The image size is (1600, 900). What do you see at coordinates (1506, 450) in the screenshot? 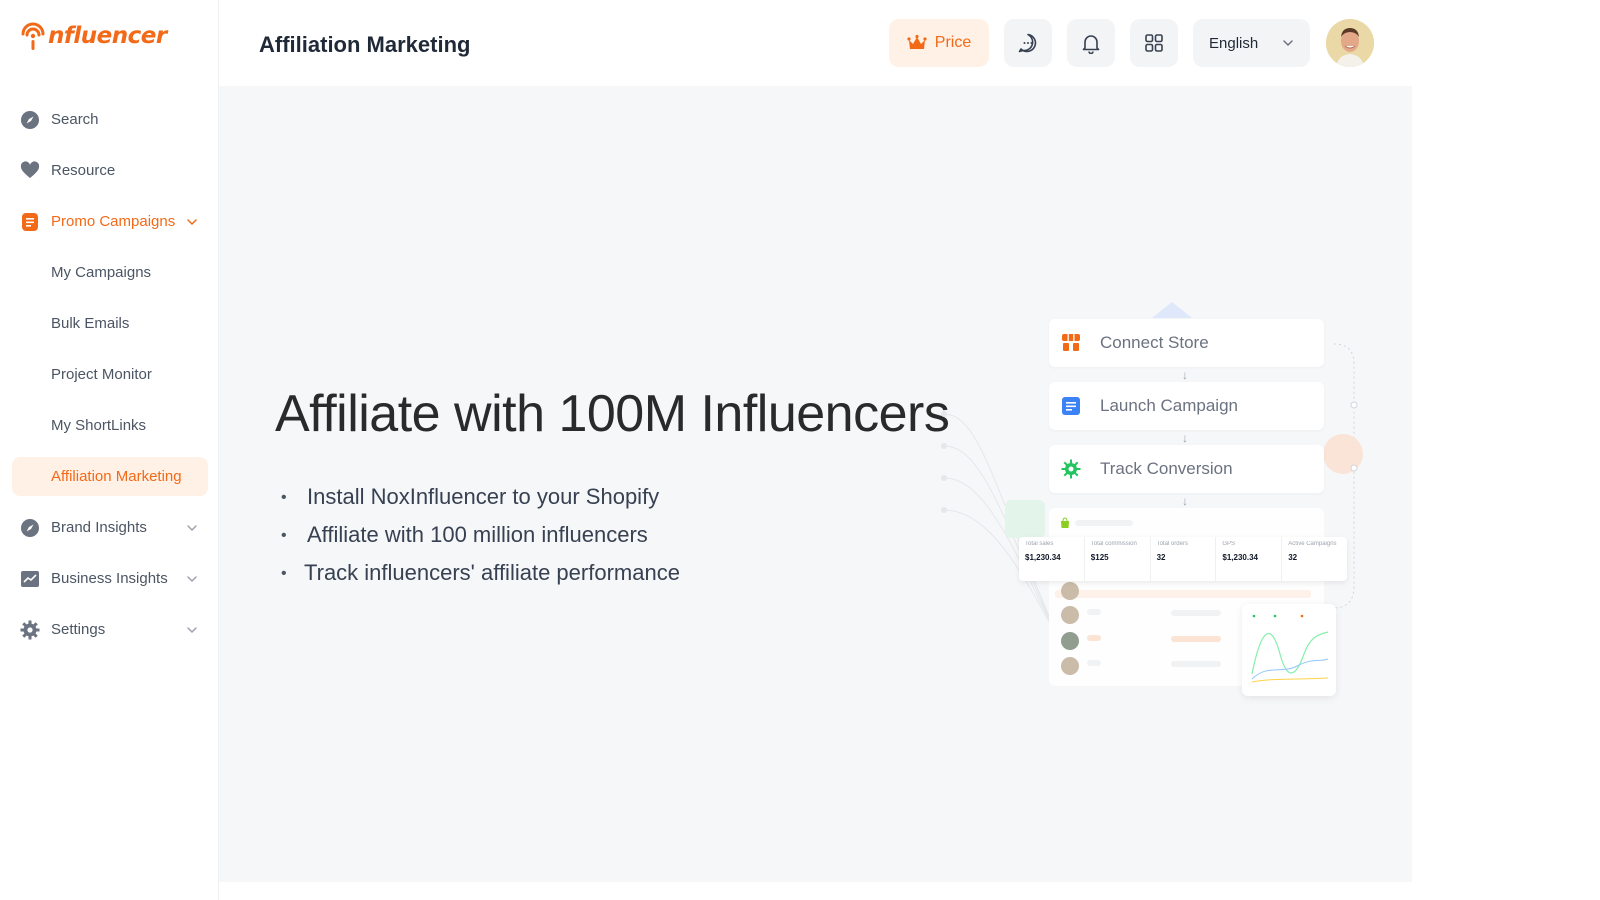
I see `right-gutter` at bounding box center [1506, 450].